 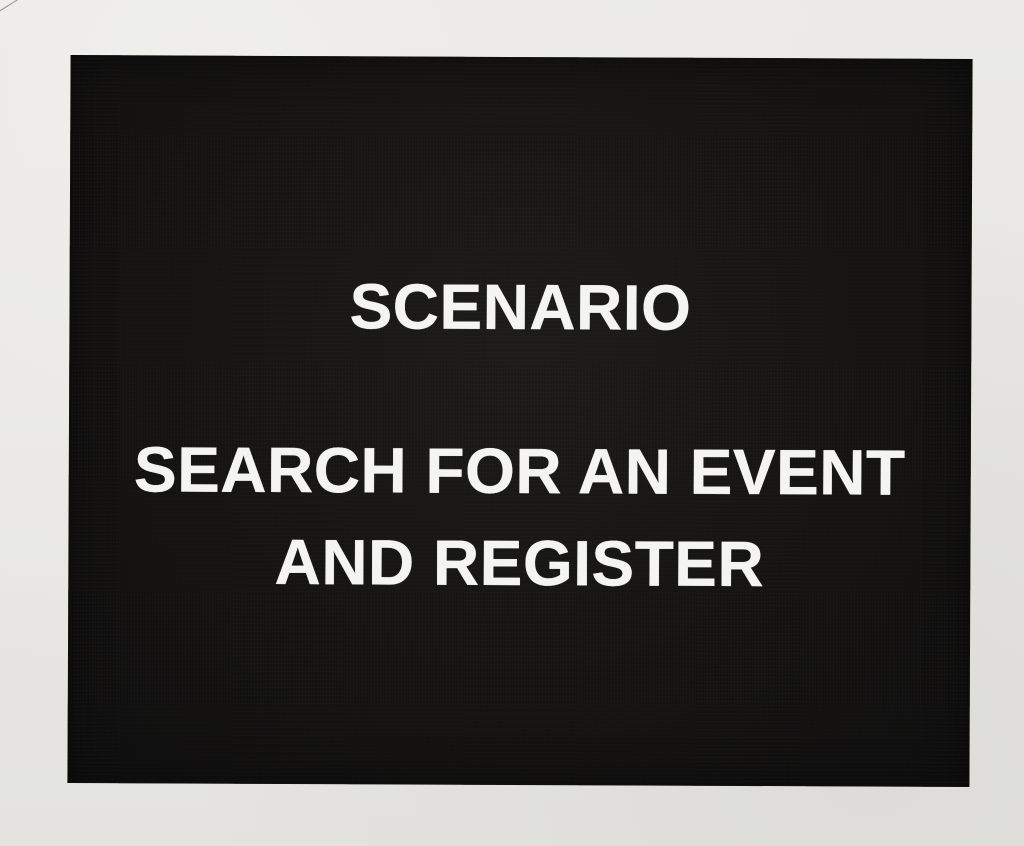 I want to click on scenario-heading: SCENARIO, so click(x=520, y=307).